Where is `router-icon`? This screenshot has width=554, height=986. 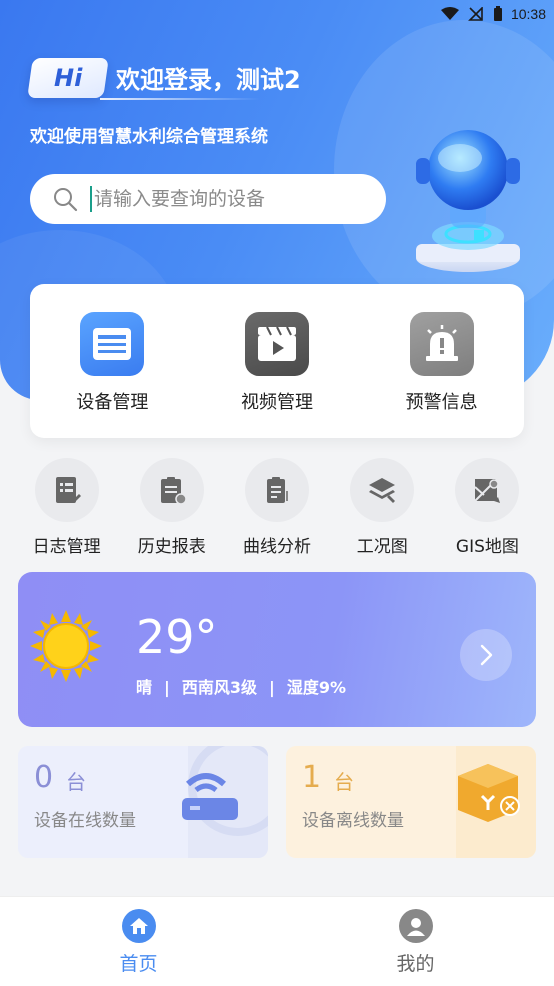 router-icon is located at coordinates (225, 802).